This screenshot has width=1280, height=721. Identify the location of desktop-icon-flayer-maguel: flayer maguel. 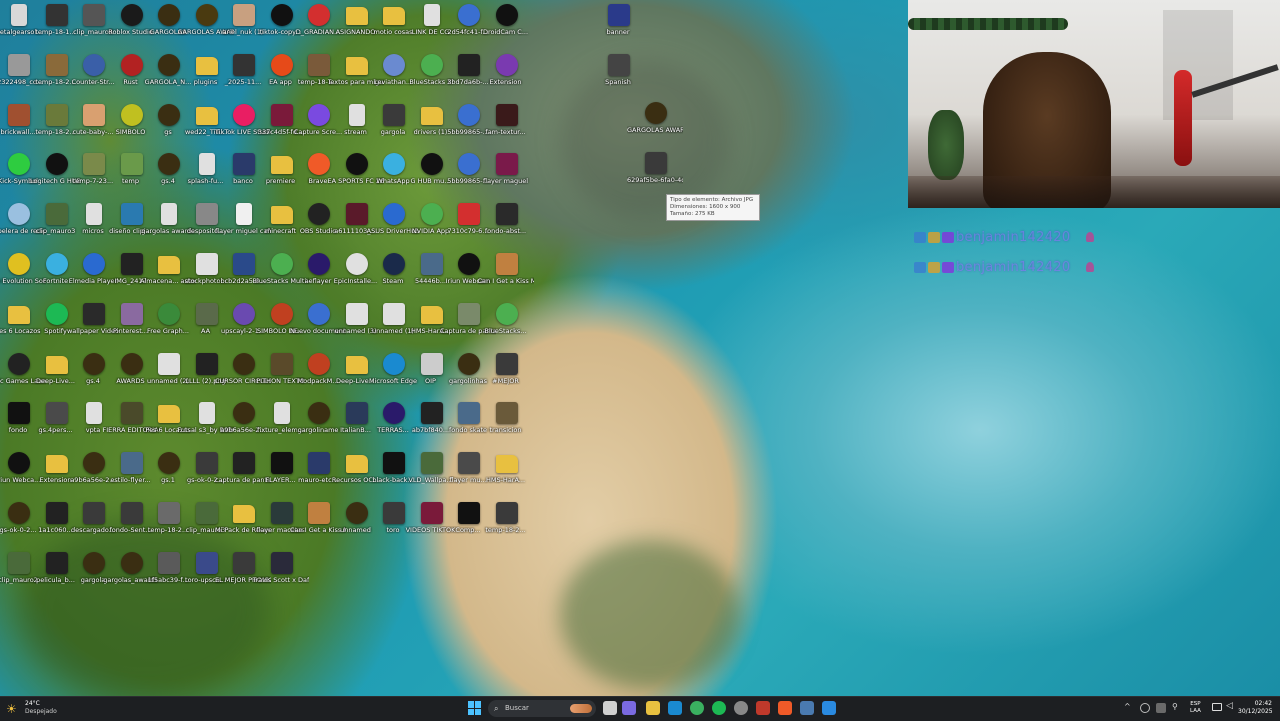
(506, 175).